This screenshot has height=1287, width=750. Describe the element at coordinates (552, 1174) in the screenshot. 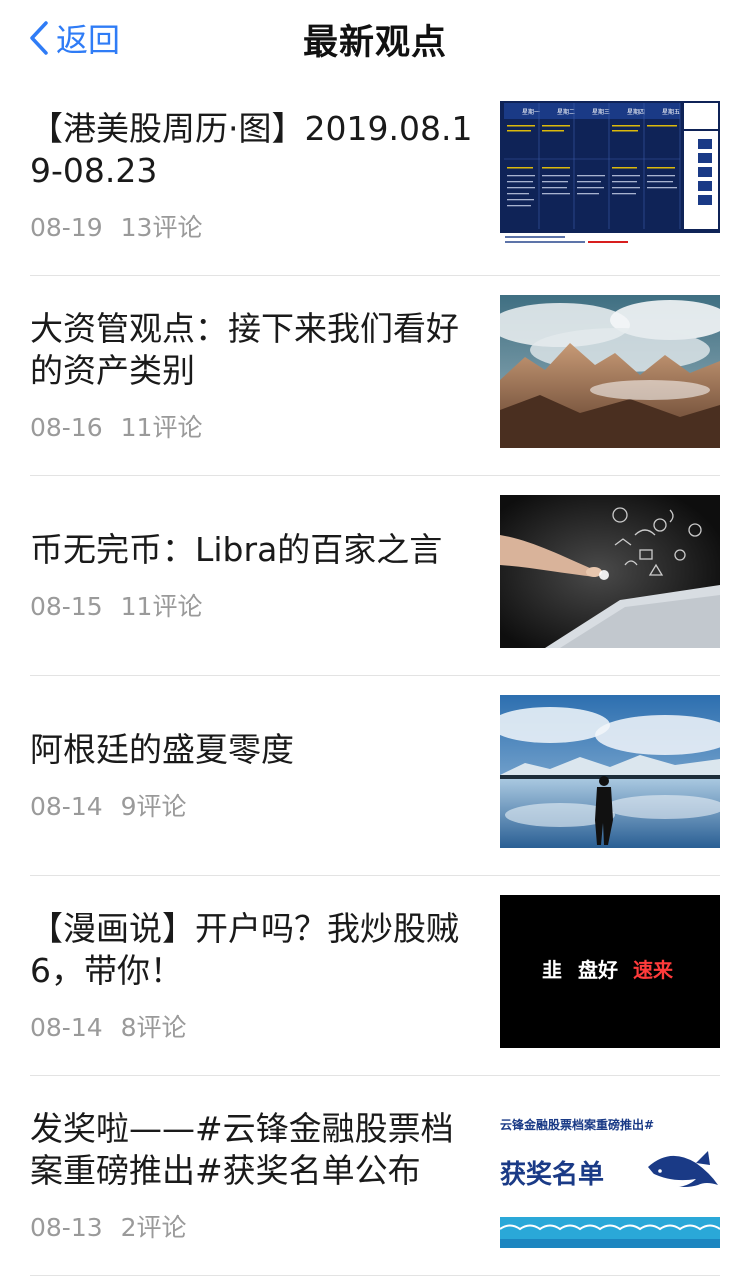

I see `award-title: 获奖名单` at that location.